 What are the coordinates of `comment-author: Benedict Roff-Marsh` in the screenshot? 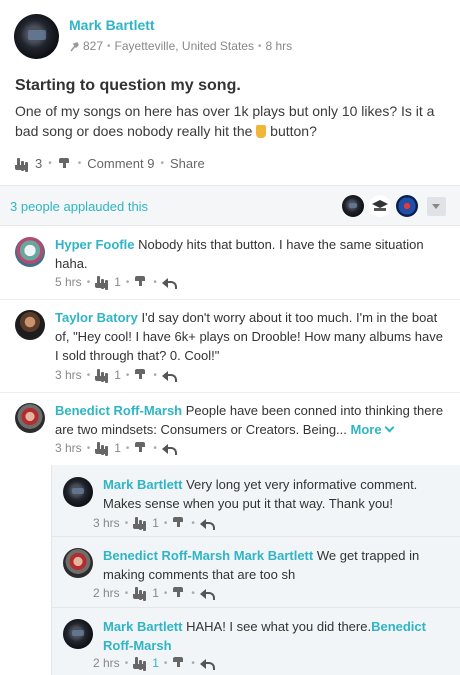 It's located at (118, 410).